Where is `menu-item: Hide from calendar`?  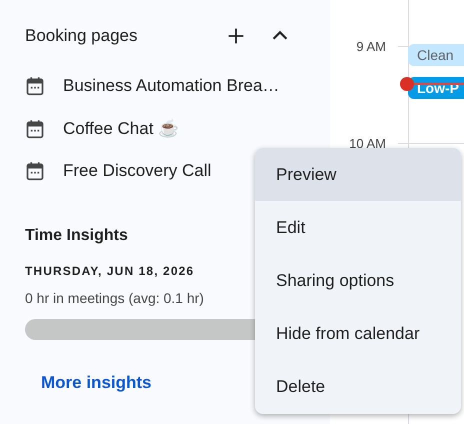
menu-item: Hide from calendar is located at coordinates (358, 333).